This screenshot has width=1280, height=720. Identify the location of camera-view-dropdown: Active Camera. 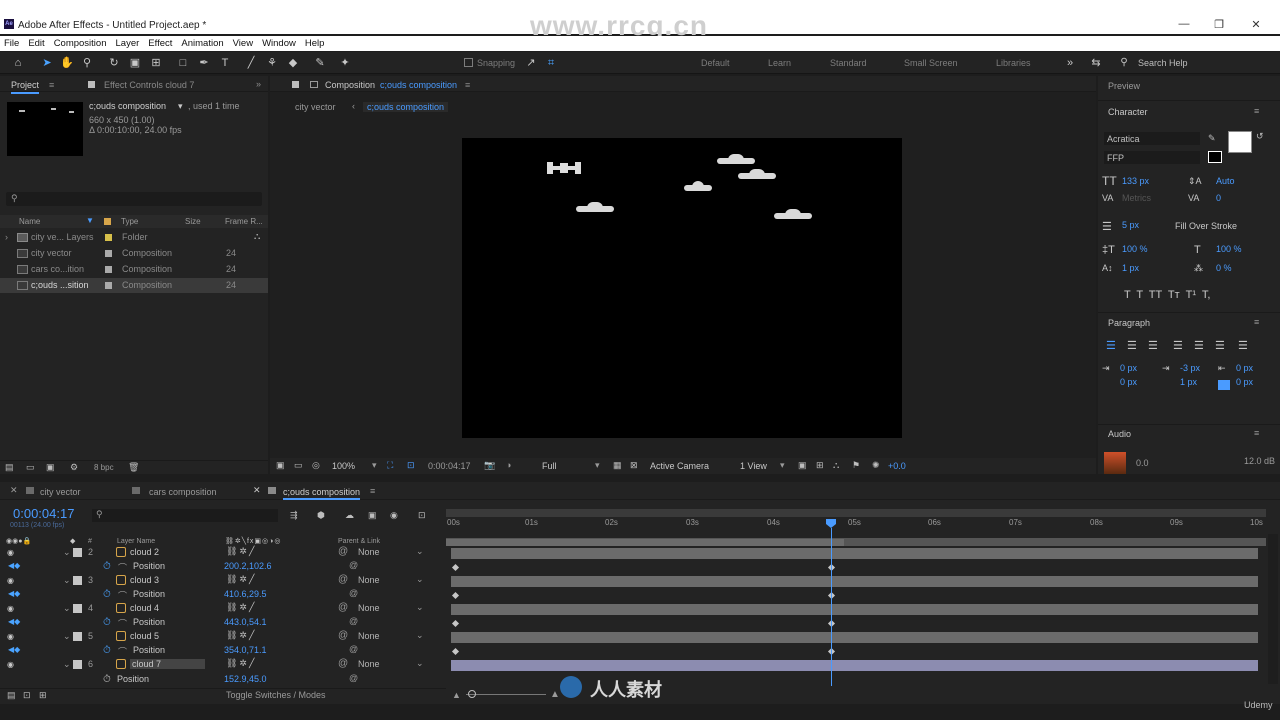
(679, 466).